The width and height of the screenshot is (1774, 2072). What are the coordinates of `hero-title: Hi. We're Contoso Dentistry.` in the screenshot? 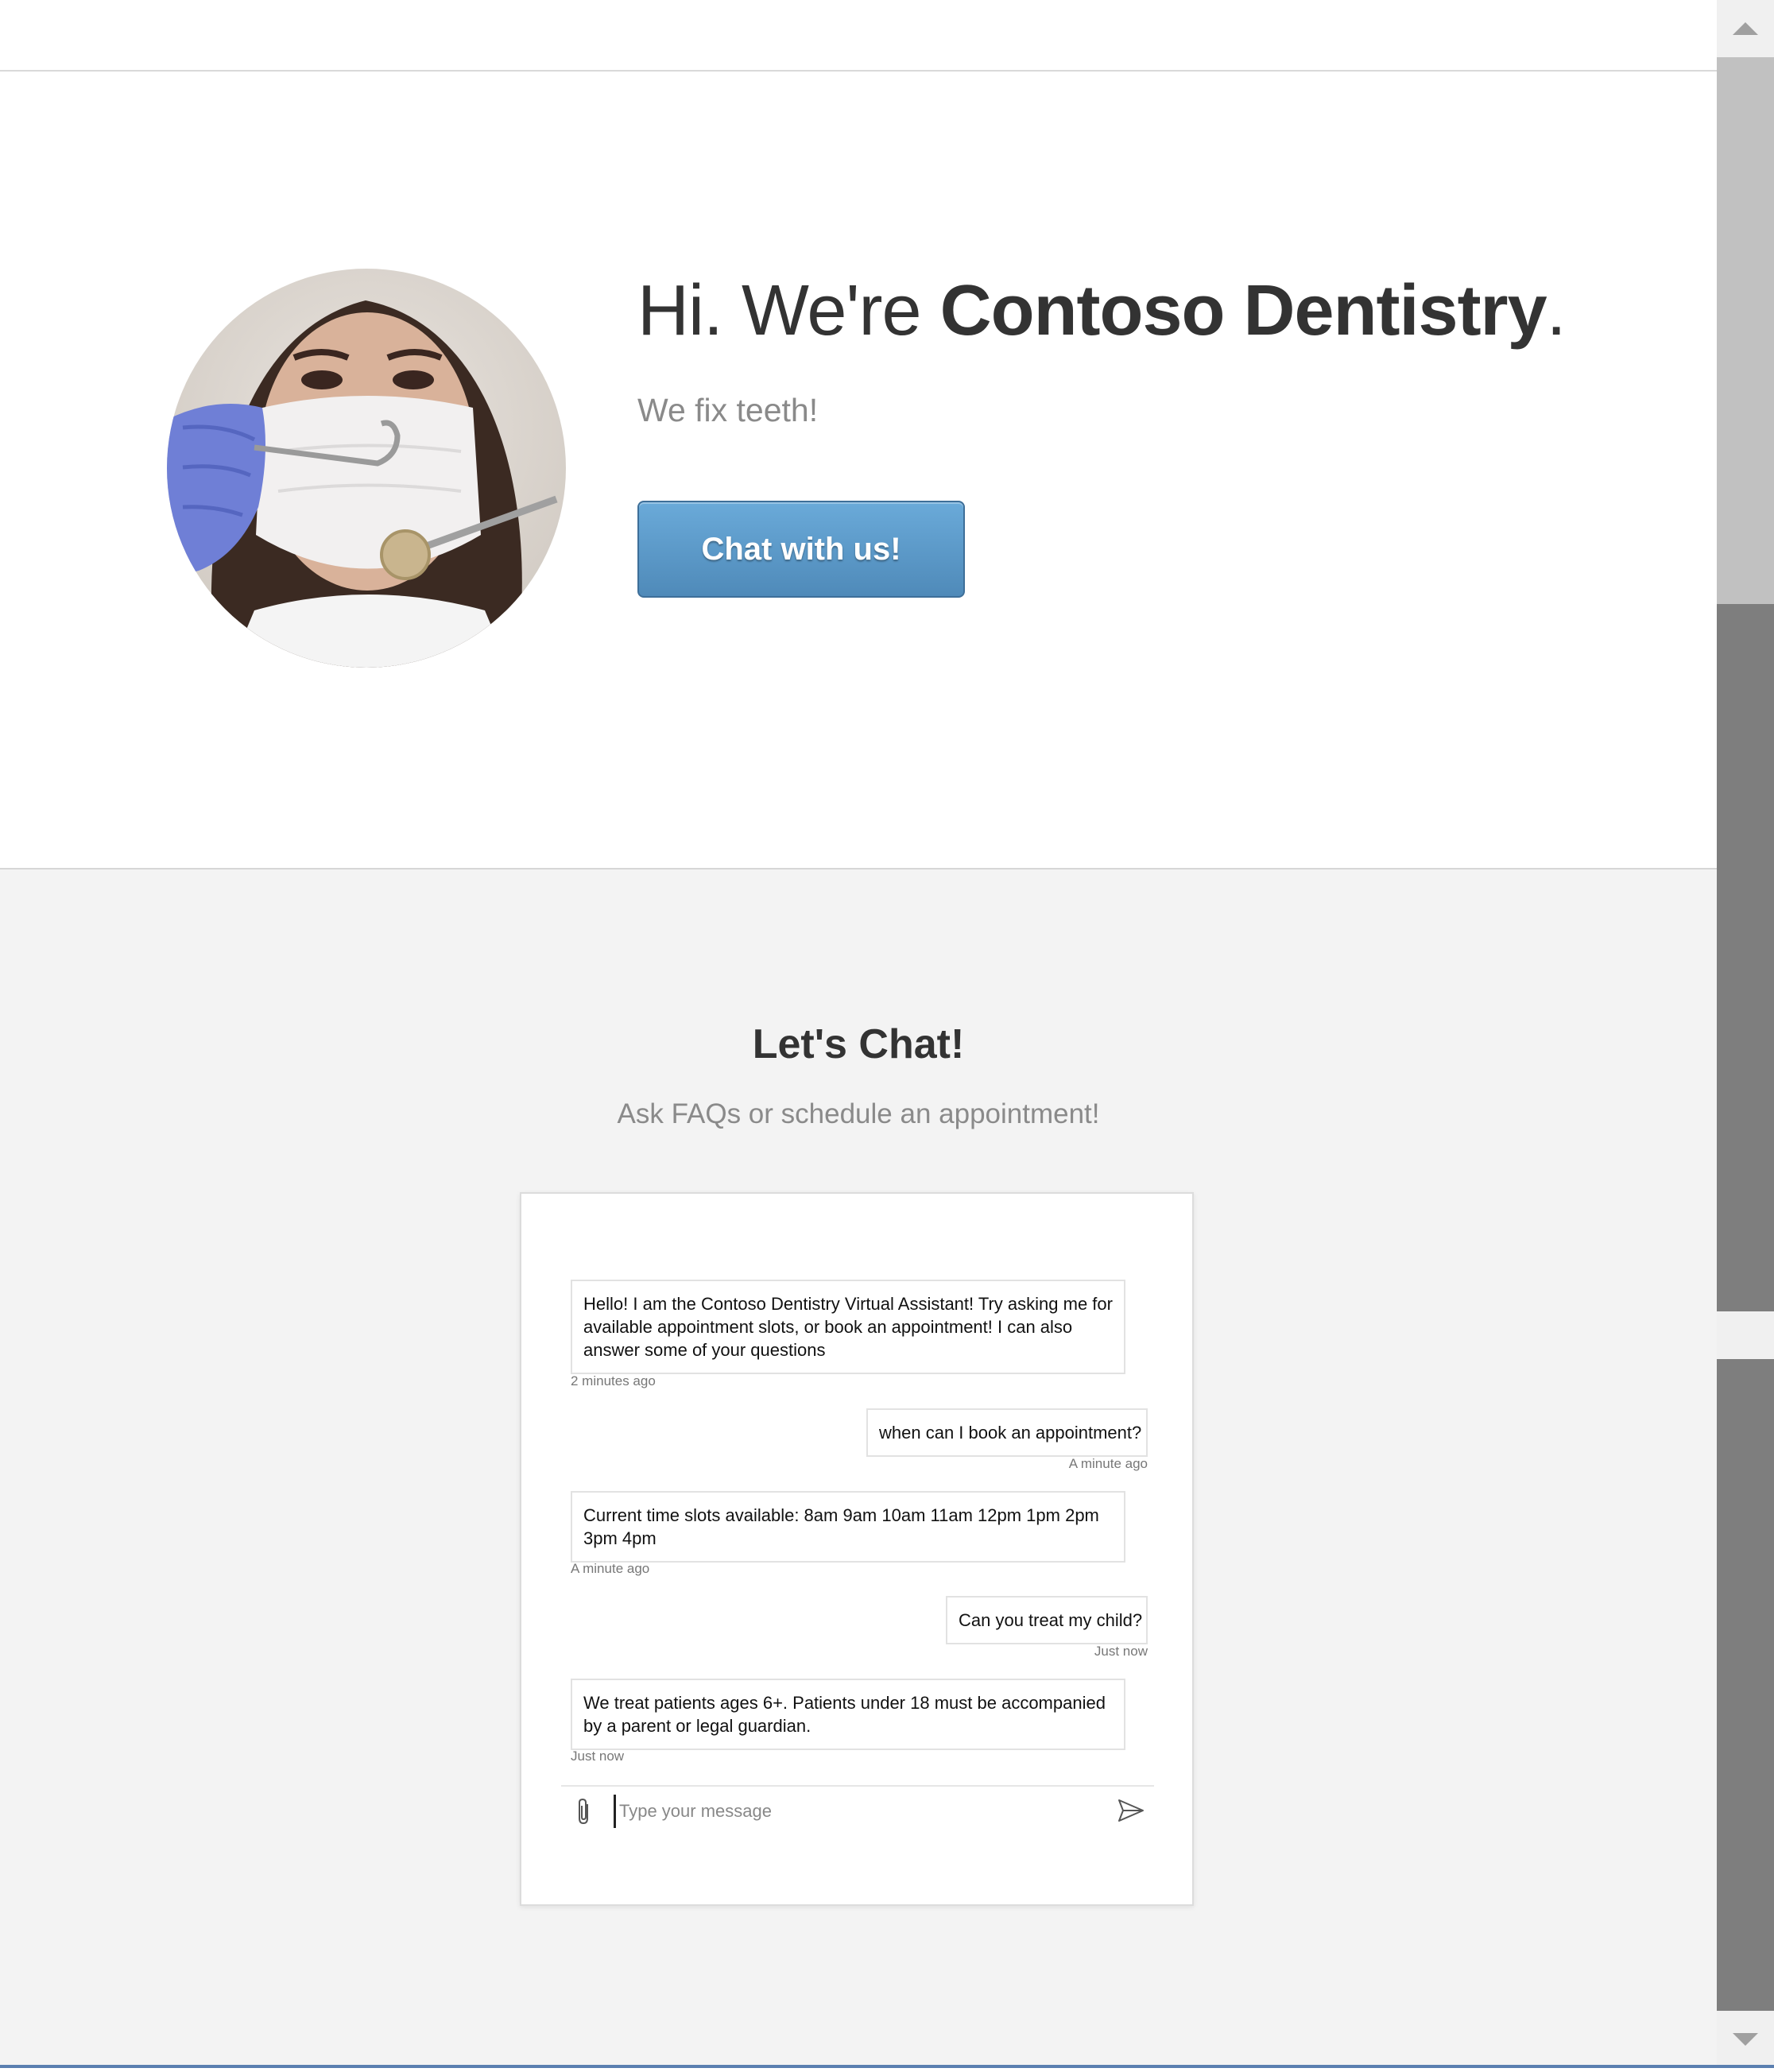 It's located at (1102, 311).